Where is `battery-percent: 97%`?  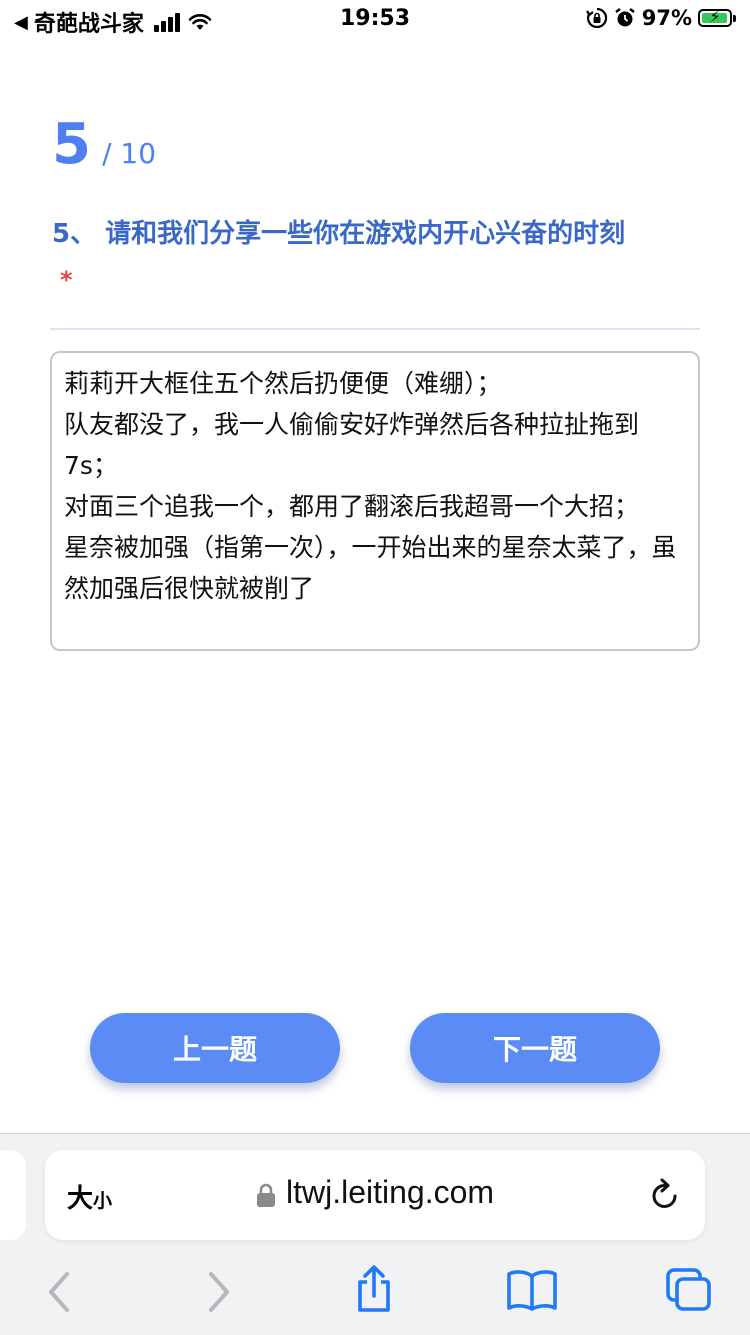 battery-percent: 97% is located at coordinates (666, 18).